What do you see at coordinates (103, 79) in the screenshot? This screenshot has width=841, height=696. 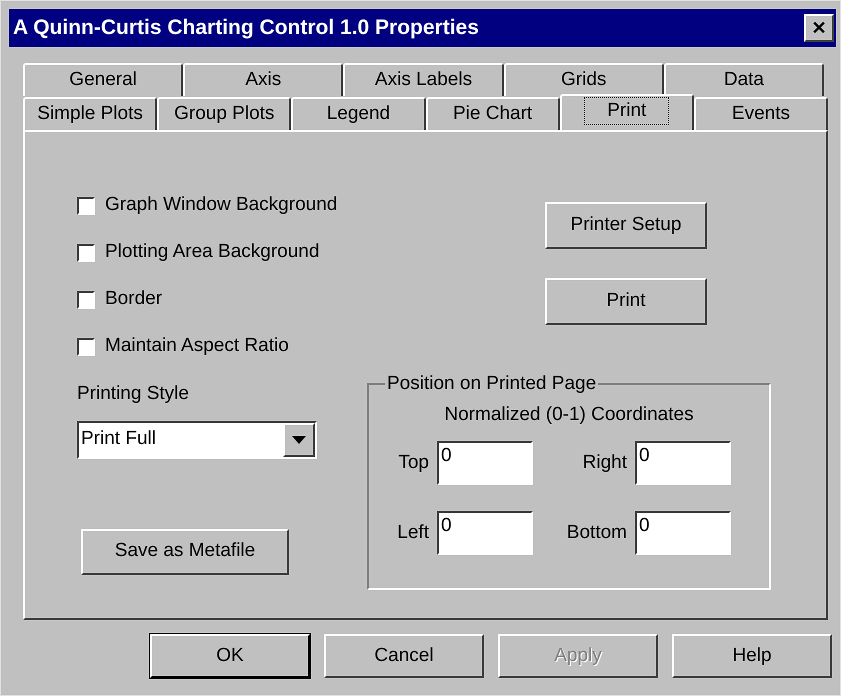 I see `tab: General` at bounding box center [103, 79].